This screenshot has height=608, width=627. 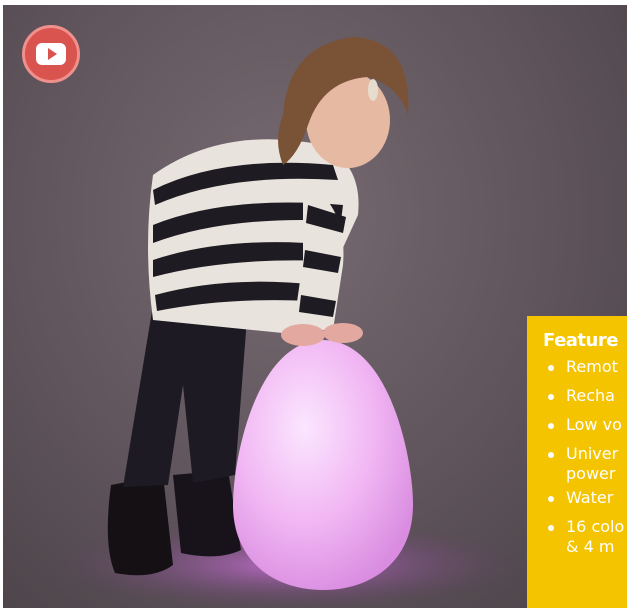 I want to click on right-boot, so click(x=207, y=513).